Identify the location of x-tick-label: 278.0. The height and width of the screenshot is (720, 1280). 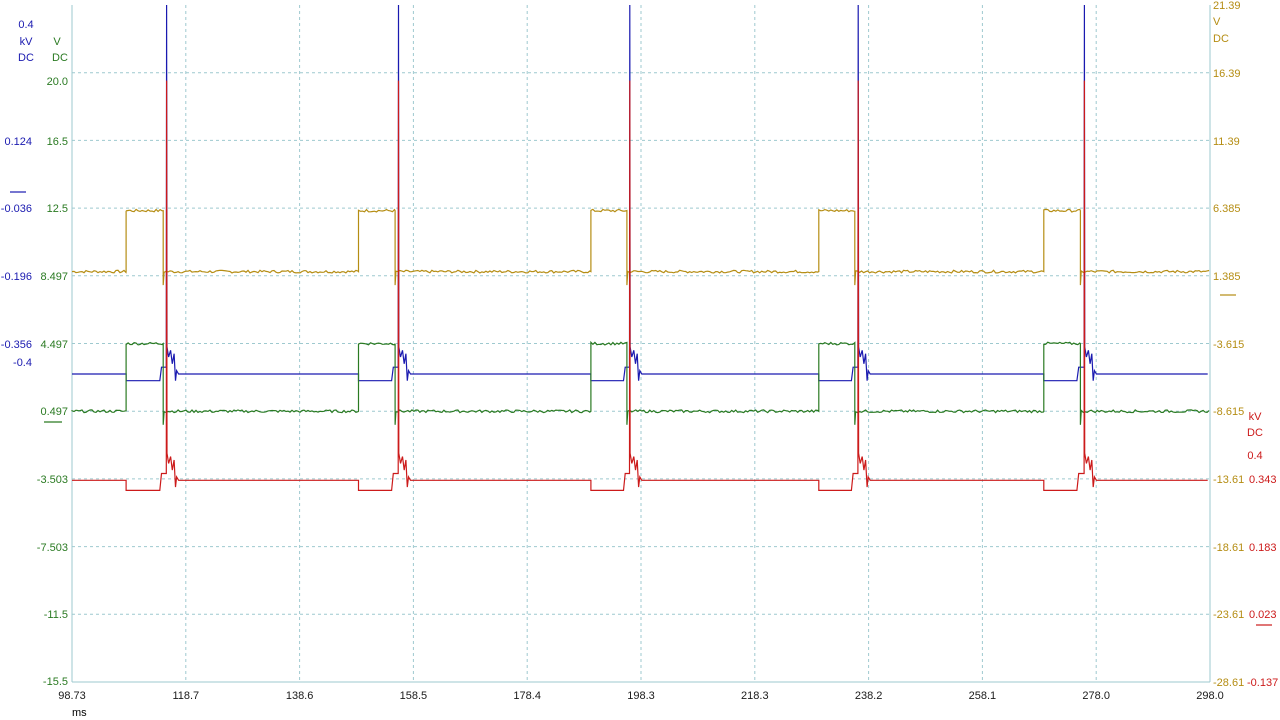
(1096, 696).